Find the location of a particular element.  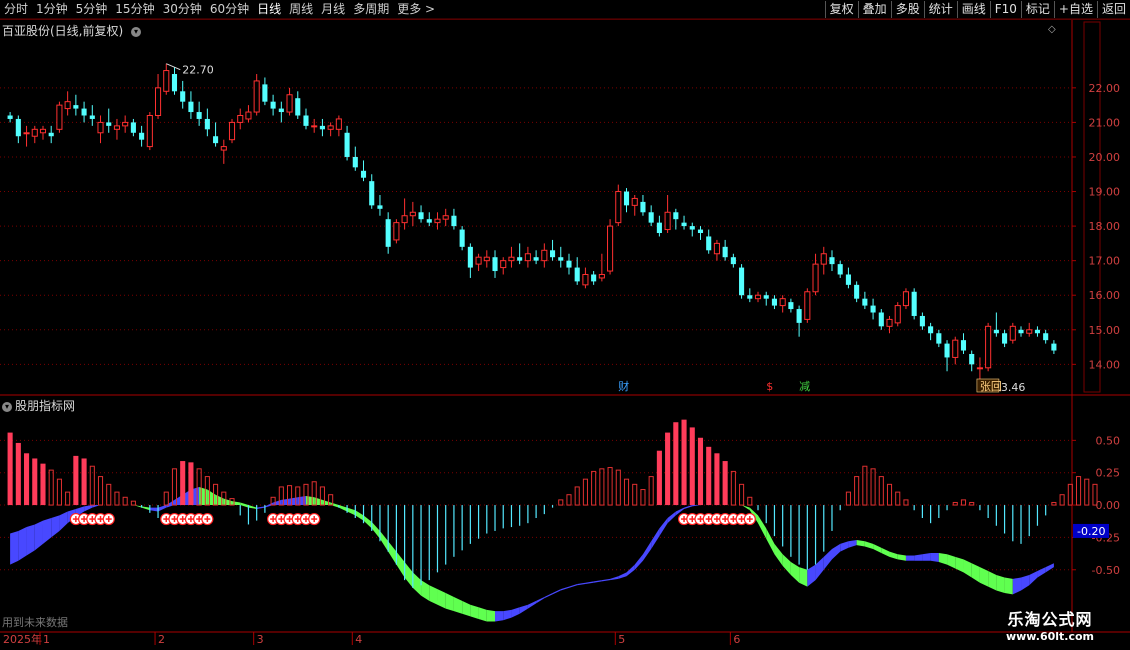

diamond-icon: ◇ is located at coordinates (1052, 29).